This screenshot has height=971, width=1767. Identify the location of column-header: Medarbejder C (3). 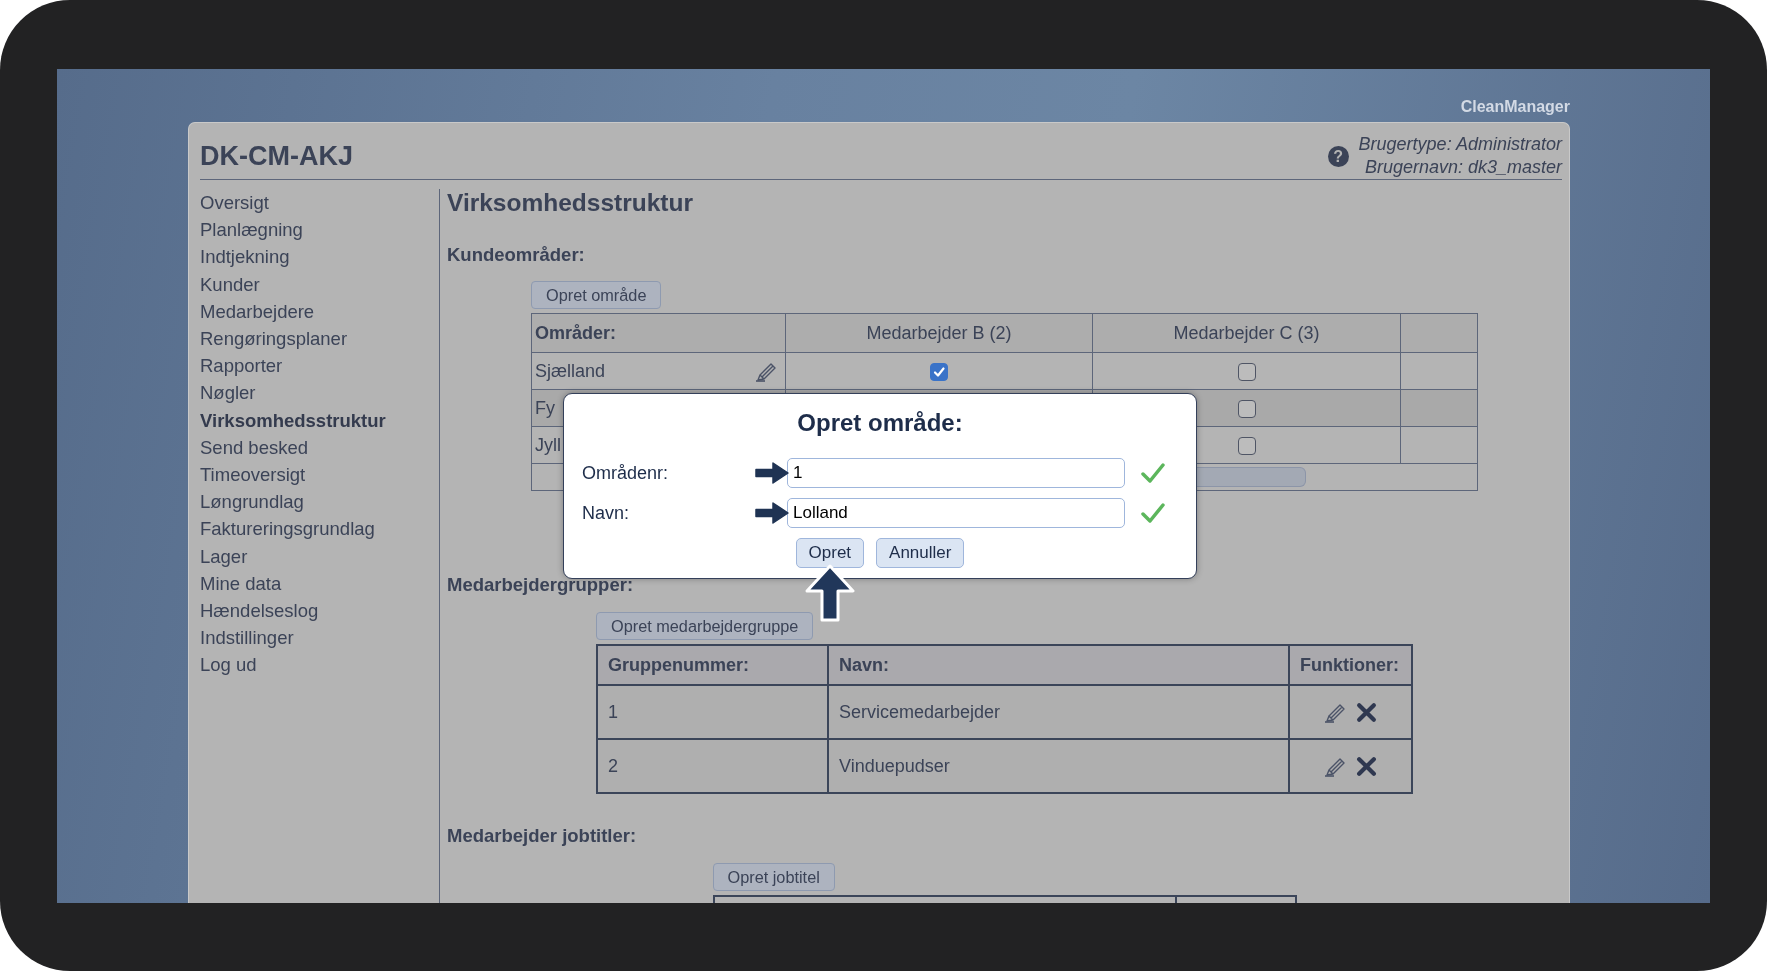
(1246, 333).